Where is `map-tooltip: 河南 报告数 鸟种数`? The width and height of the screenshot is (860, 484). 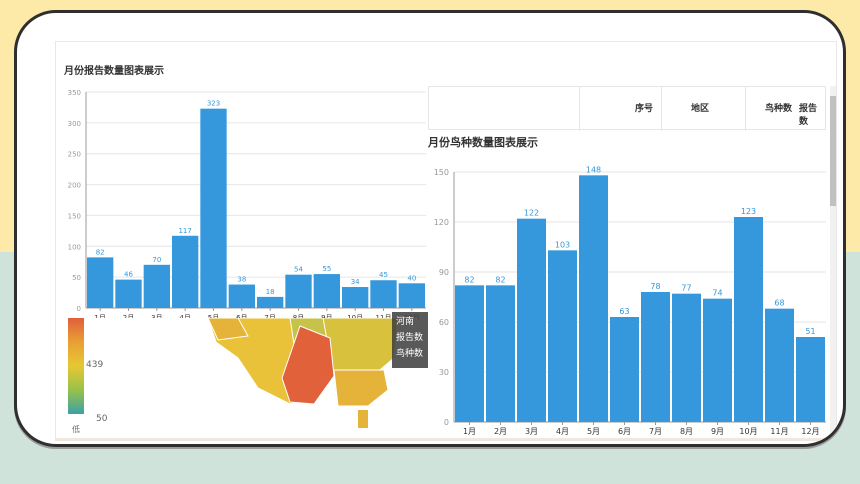 map-tooltip: 河南 报告数 鸟种数 is located at coordinates (410, 340).